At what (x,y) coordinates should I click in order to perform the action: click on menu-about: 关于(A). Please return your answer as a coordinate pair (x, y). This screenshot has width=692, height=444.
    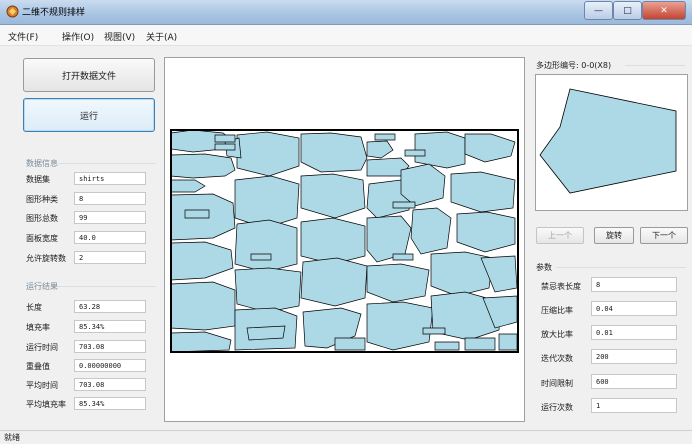
    Looking at the image, I should click on (161, 36).